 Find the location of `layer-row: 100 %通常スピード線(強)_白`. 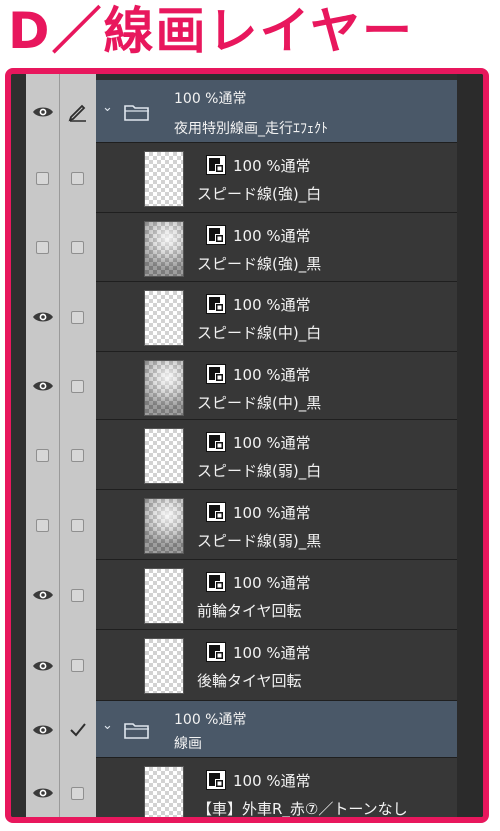

layer-row: 100 %通常スピード線(強)_白 is located at coordinates (247, 178).